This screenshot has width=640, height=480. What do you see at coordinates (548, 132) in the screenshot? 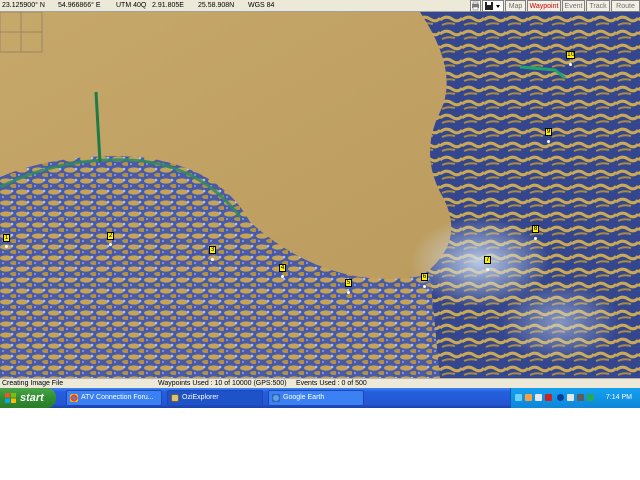
I see `waypoint-marker-9: 9` at bounding box center [548, 132].